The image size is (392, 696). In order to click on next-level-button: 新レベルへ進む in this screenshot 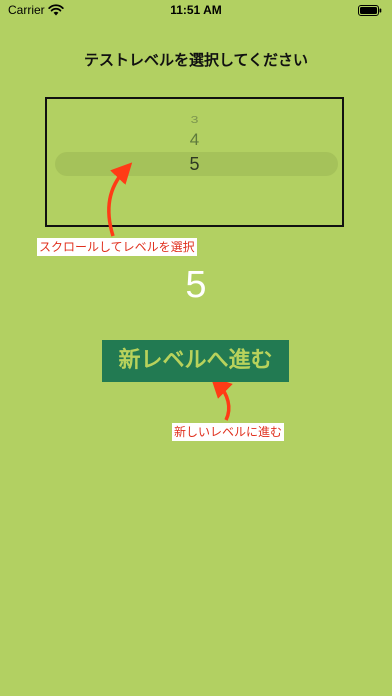, I will do `click(195, 361)`.